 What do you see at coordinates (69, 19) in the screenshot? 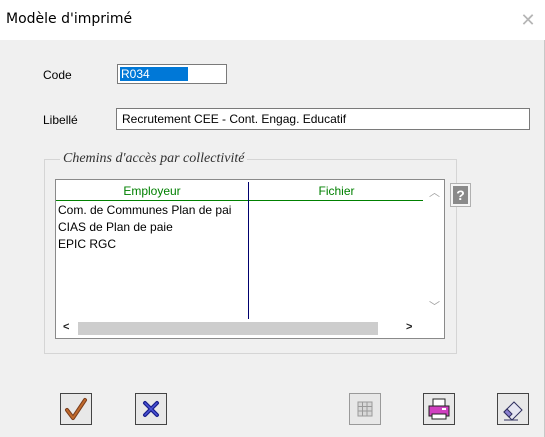
I see `window-title: Modèle d'imprimé` at bounding box center [69, 19].